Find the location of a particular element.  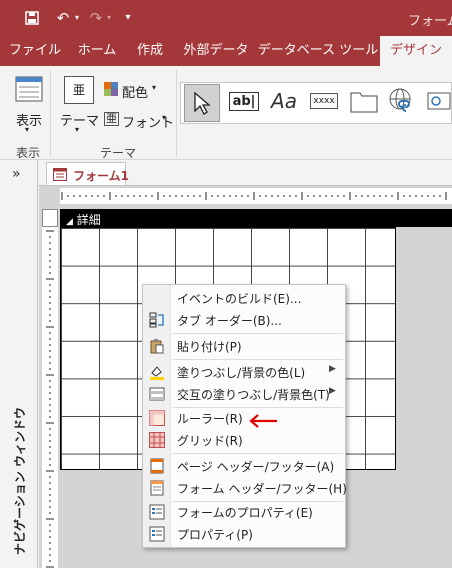

menu-item-properties: プロパティ(P) is located at coordinates (244, 534).